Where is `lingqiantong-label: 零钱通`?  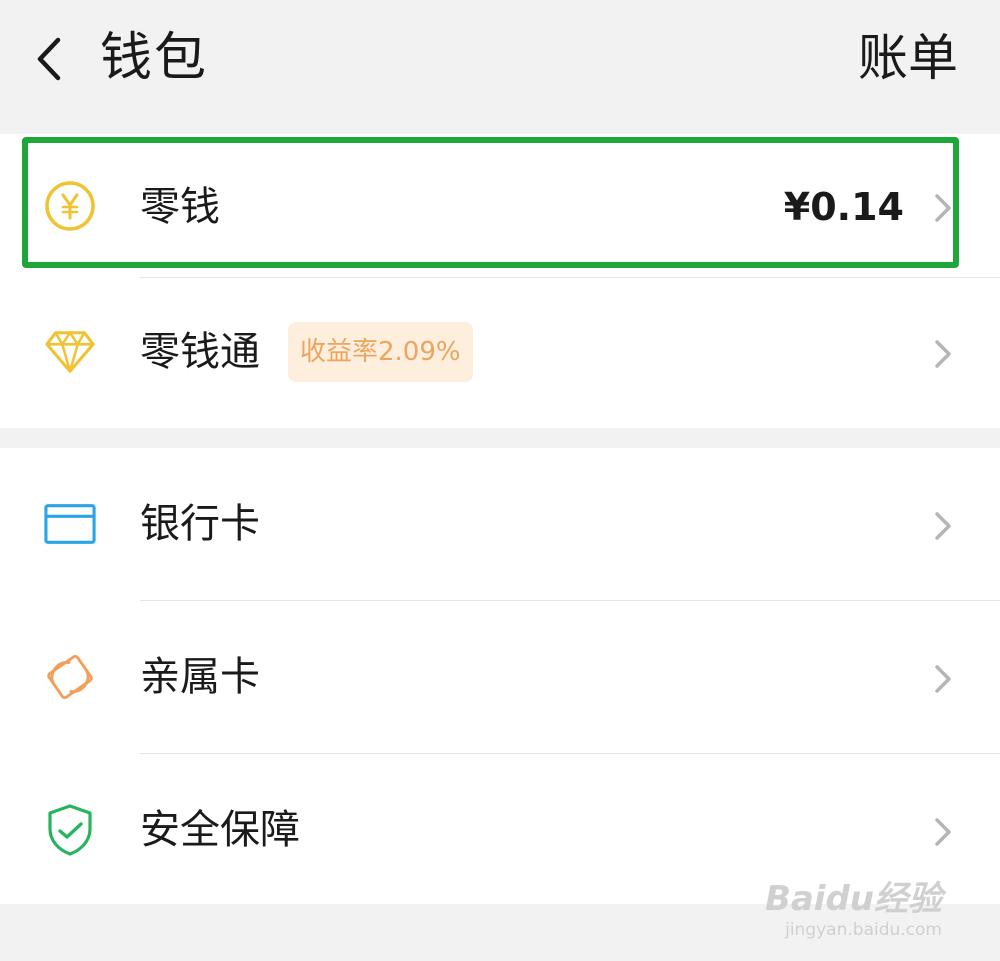
lingqiantong-label: 零钱通 is located at coordinates (200, 352).